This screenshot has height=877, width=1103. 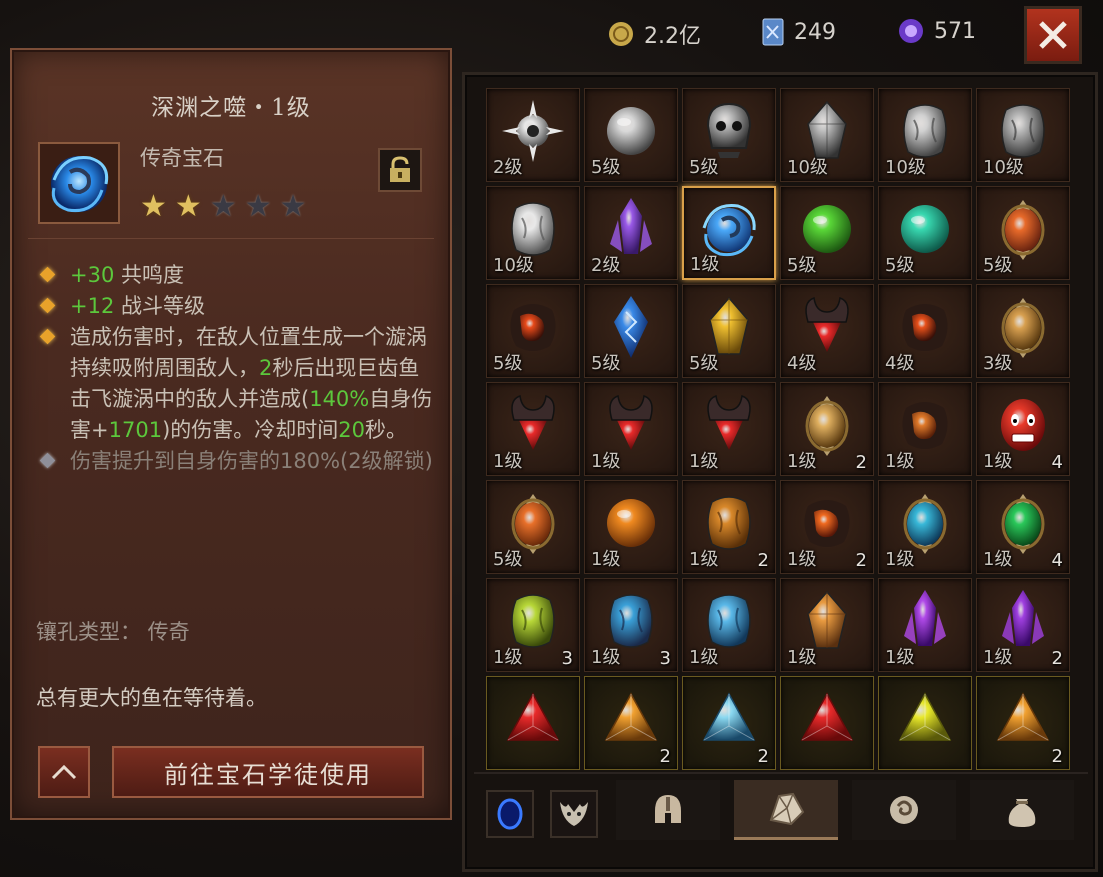 What do you see at coordinates (151, 698) in the screenshot?
I see `flavor-text: 总有更大的鱼在等待着。` at bounding box center [151, 698].